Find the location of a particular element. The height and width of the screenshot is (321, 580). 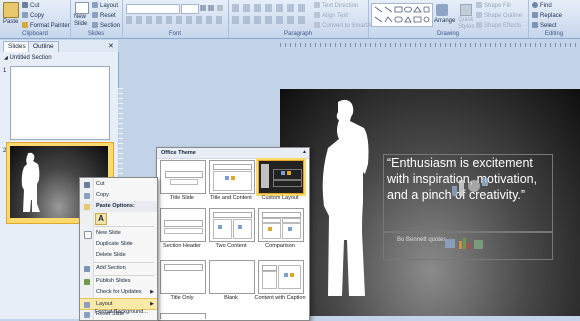

author-placeholder is located at coordinates (287, 183).